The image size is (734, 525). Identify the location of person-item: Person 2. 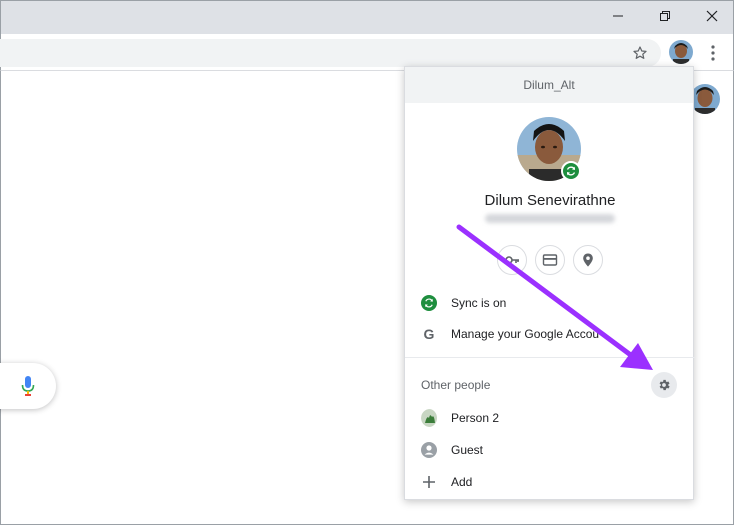
(550, 418).